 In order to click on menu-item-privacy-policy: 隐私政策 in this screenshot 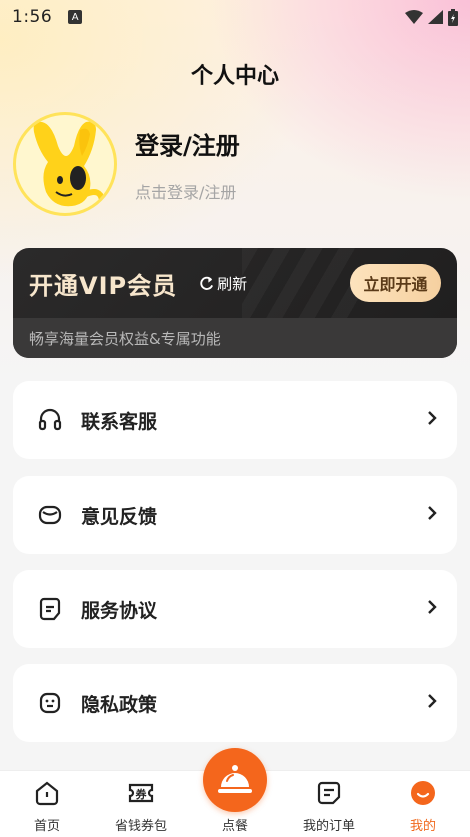, I will do `click(235, 703)`.